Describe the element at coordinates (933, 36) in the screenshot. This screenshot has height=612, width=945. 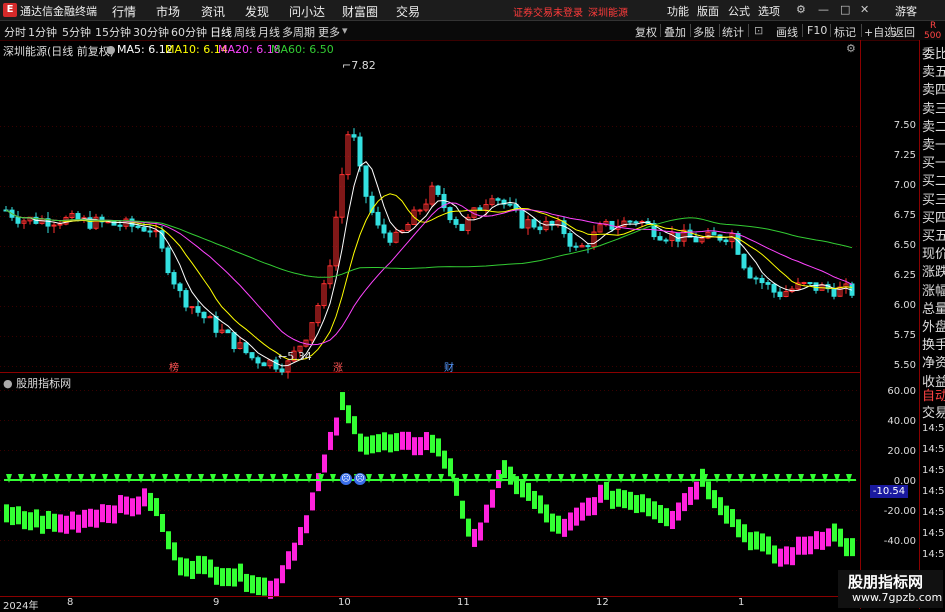
I see `r-num: 500` at that location.